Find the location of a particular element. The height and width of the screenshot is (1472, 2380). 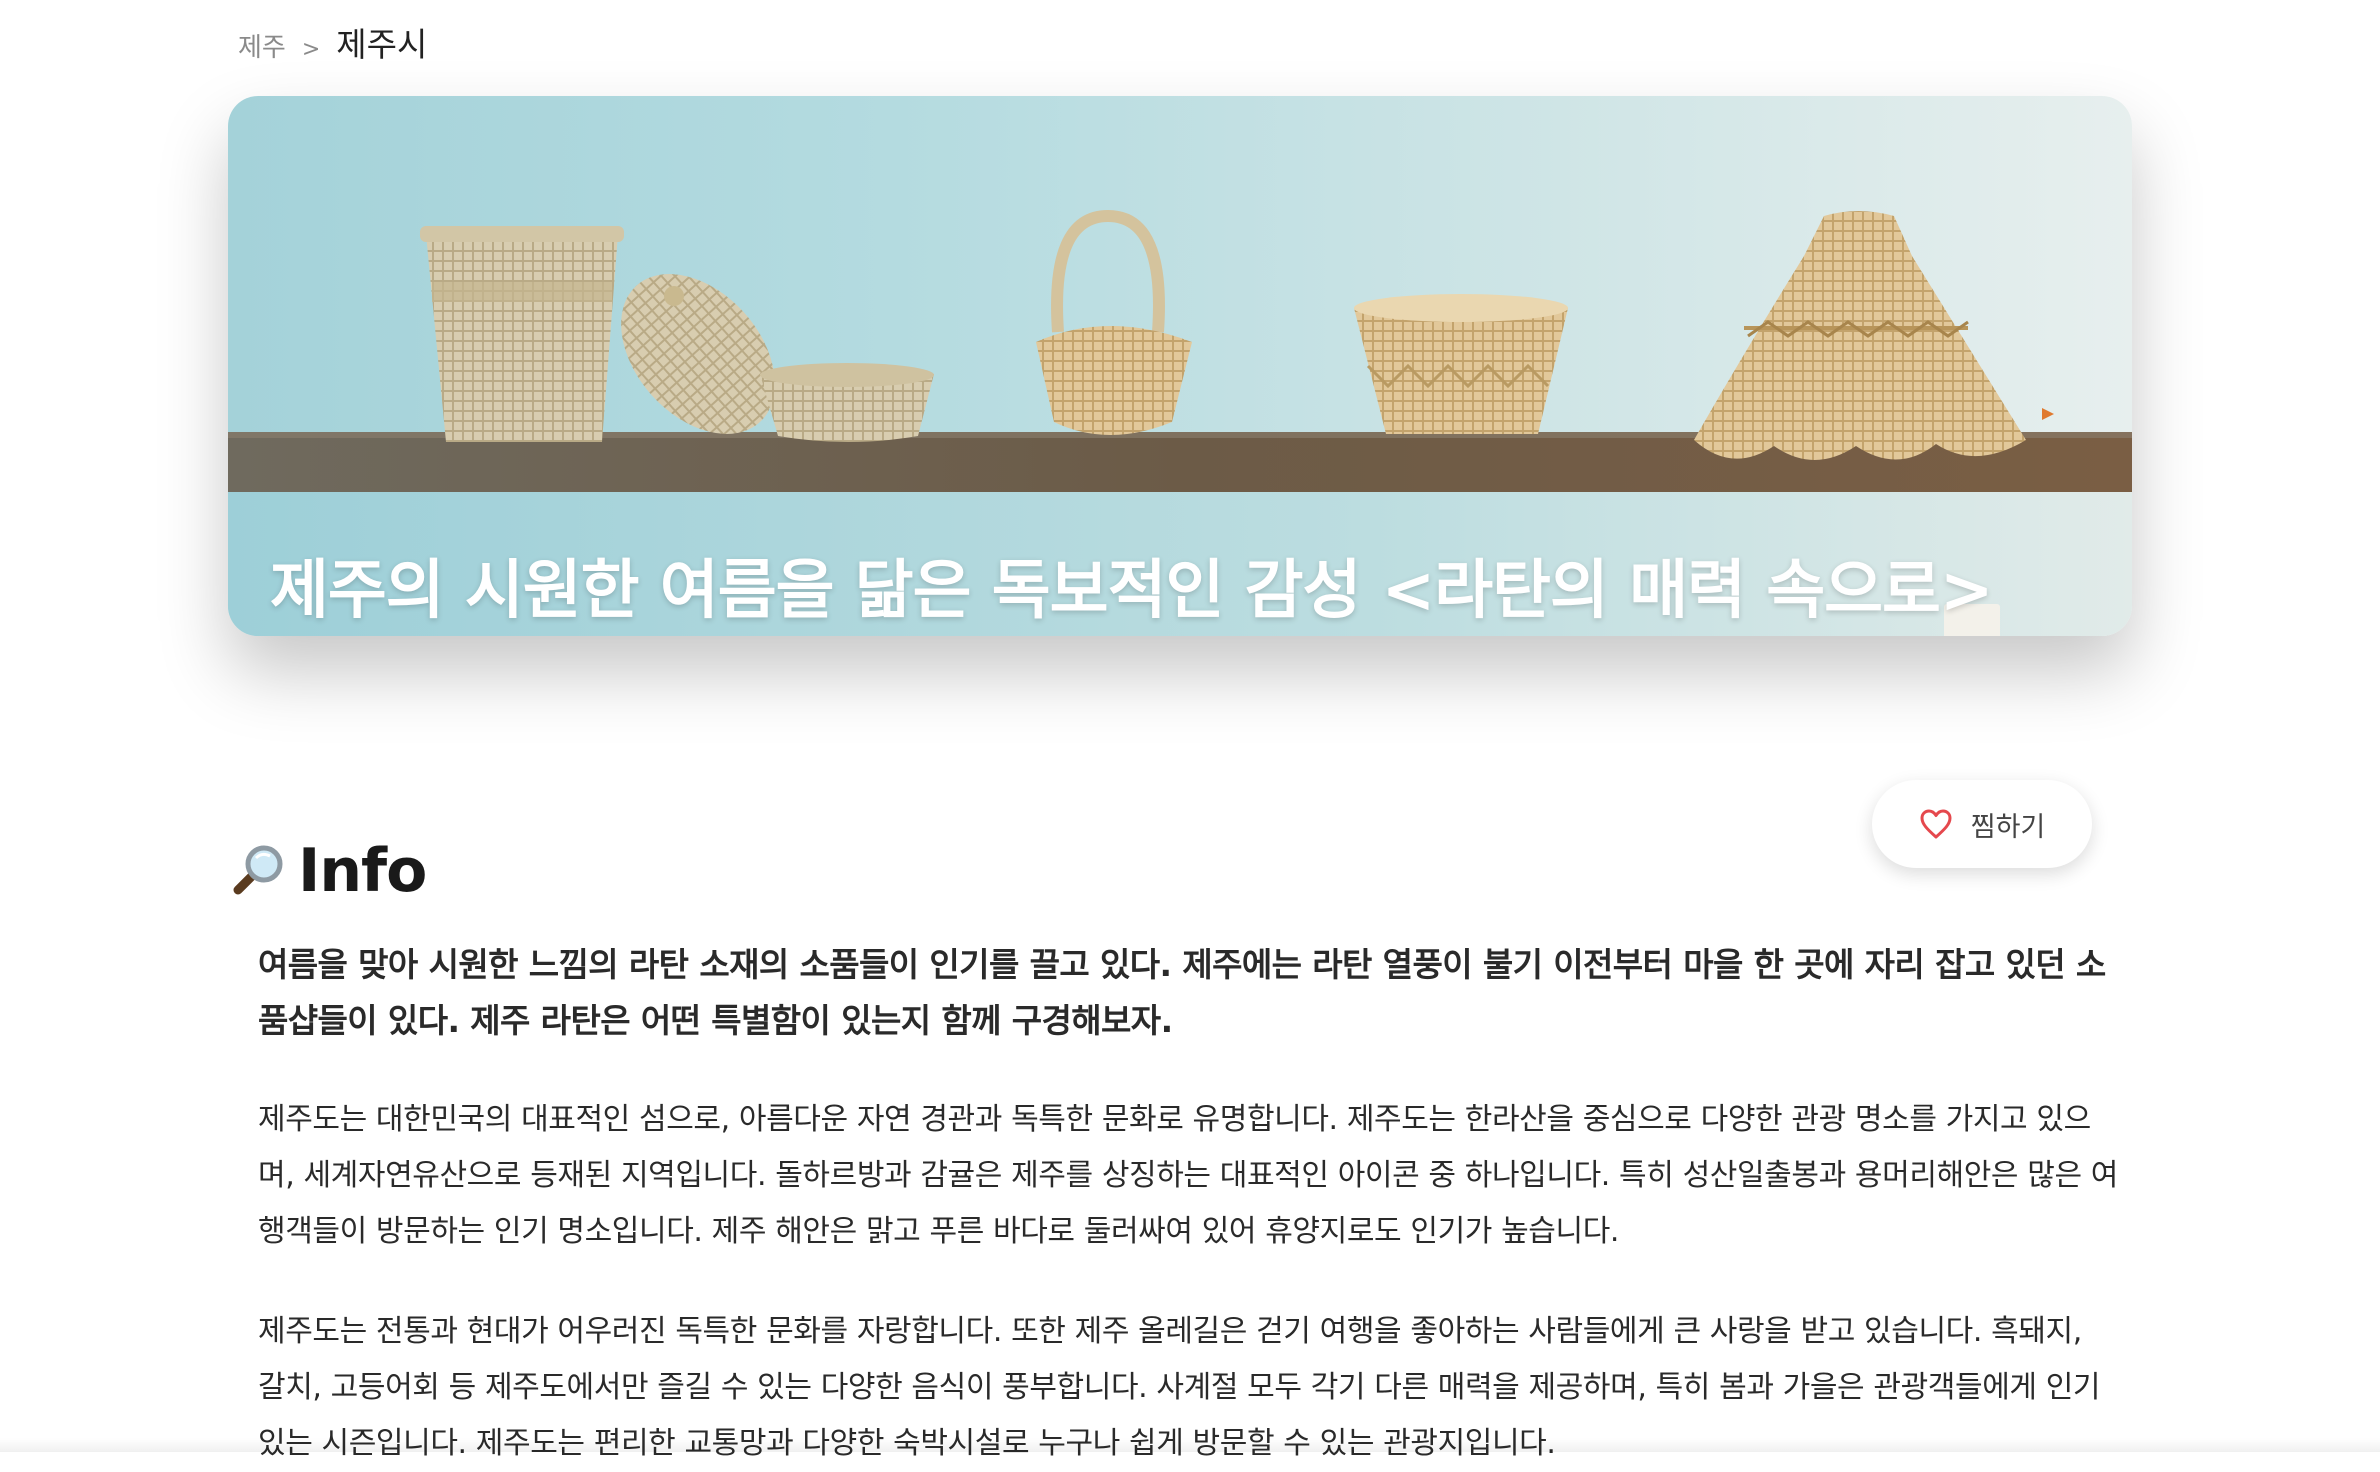

heart-outline-icon is located at coordinates (1936, 824).